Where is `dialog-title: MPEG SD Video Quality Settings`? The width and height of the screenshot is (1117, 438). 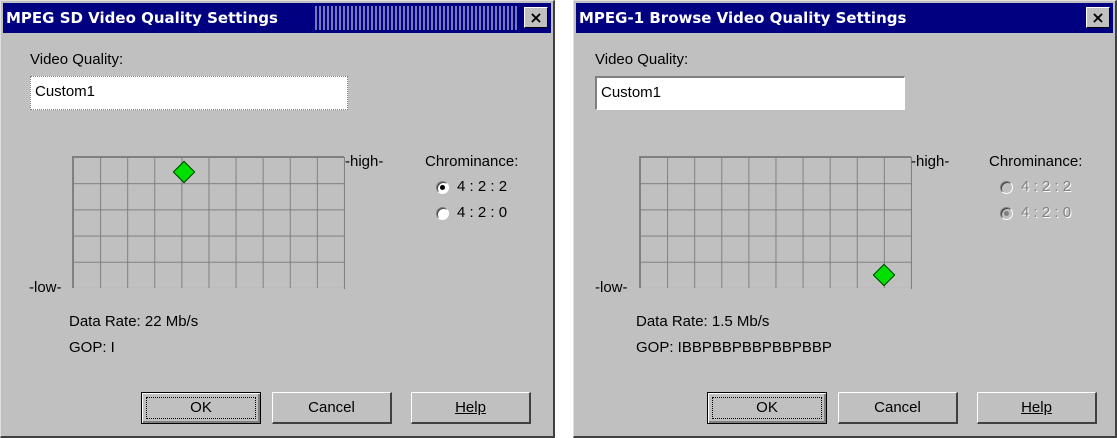
dialog-title: MPEG SD Video Quality Settings is located at coordinates (142, 18).